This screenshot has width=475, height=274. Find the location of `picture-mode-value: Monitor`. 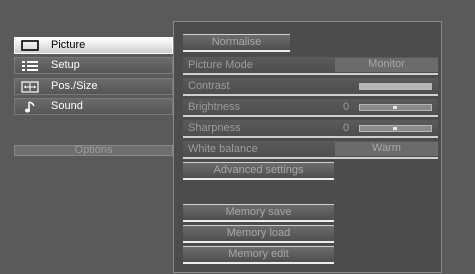

picture-mode-value: Monitor is located at coordinates (386, 65).